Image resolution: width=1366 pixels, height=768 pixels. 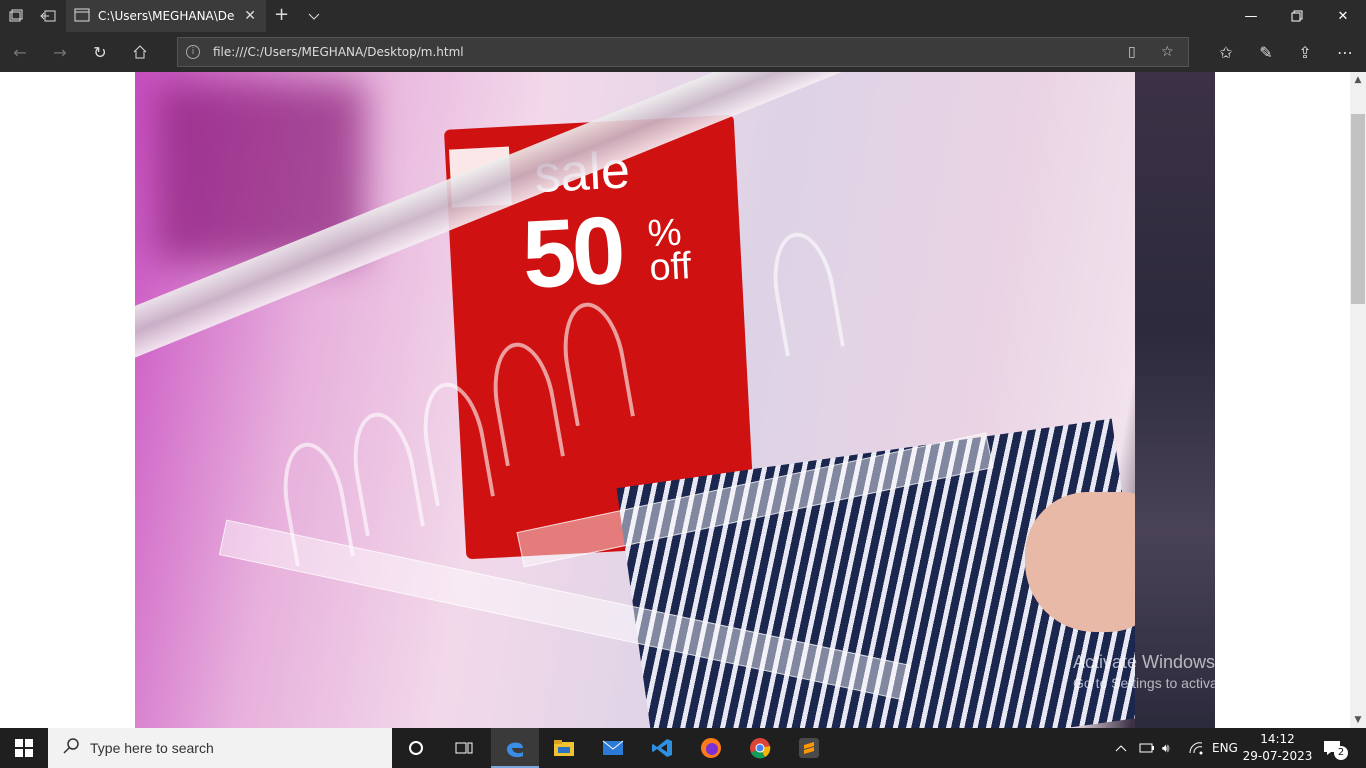 I want to click on vscode-icon, so click(x=662, y=748).